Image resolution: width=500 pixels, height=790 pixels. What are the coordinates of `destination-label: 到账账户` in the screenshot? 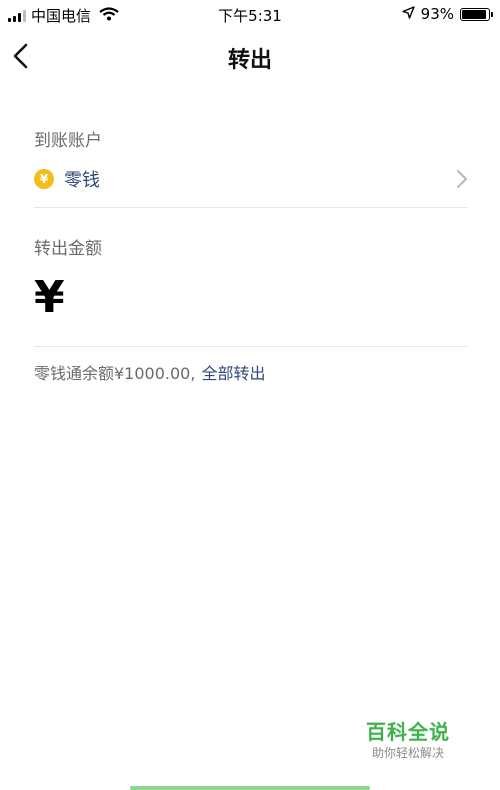 It's located at (68, 141).